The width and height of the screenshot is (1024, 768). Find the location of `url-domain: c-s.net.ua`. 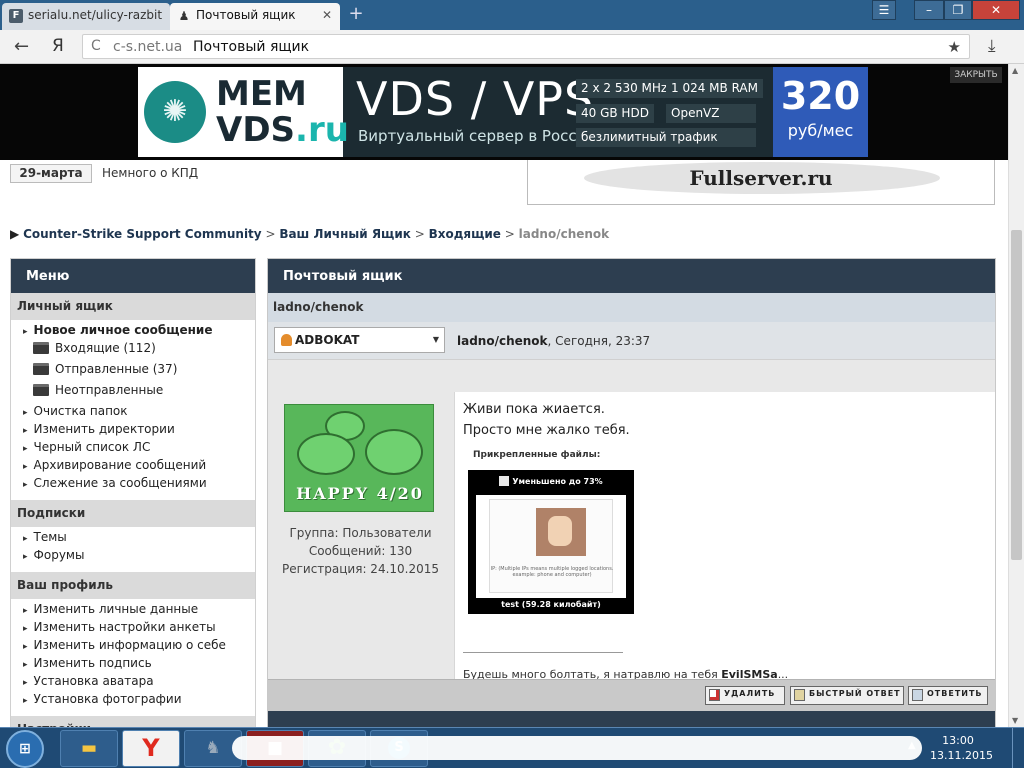

url-domain: c-s.net.ua is located at coordinates (148, 47).